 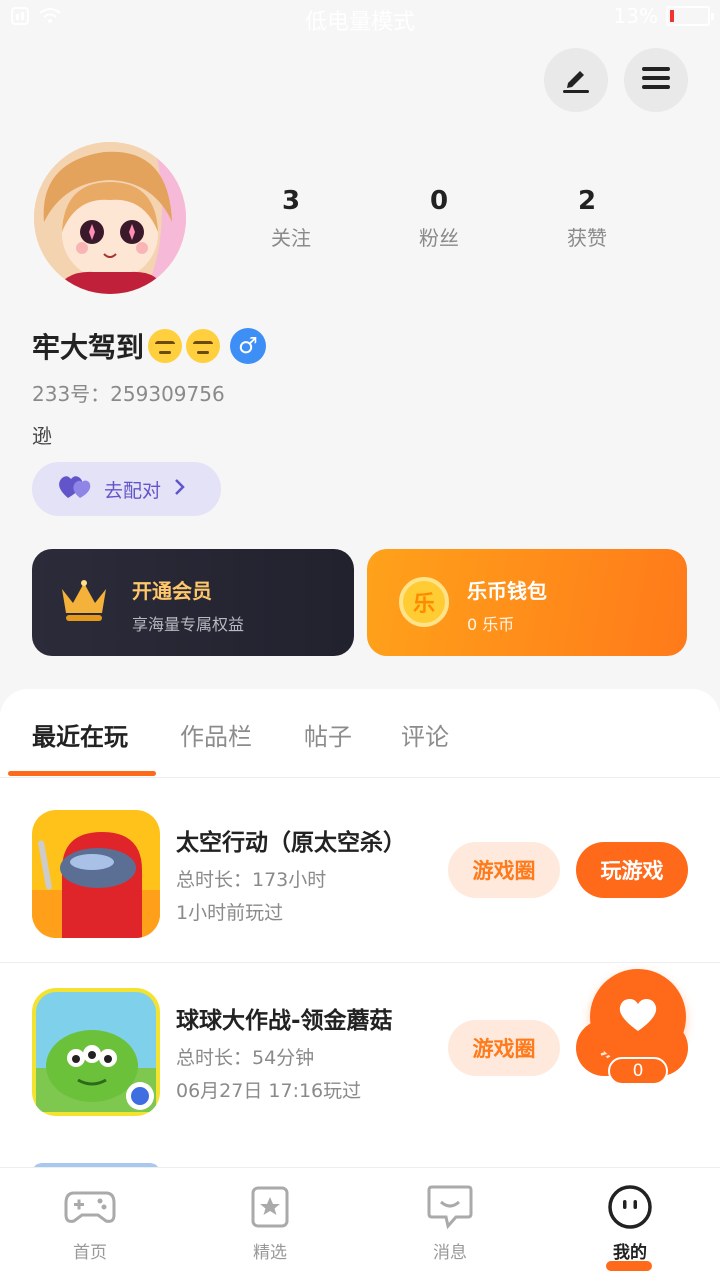 What do you see at coordinates (188, 624) in the screenshot?
I see `vip-subtitle: 享海量专属权益` at bounding box center [188, 624].